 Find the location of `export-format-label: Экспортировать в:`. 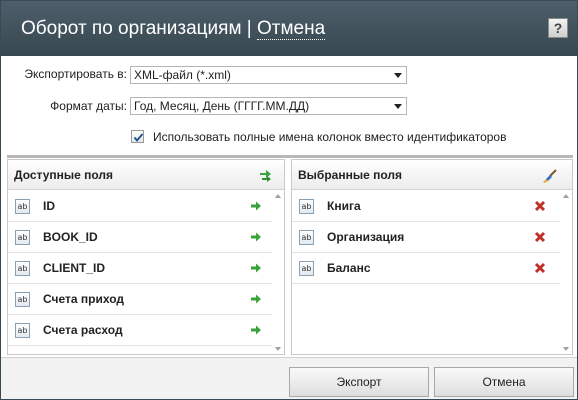

export-format-label: Экспортировать в: is located at coordinates (75, 74).